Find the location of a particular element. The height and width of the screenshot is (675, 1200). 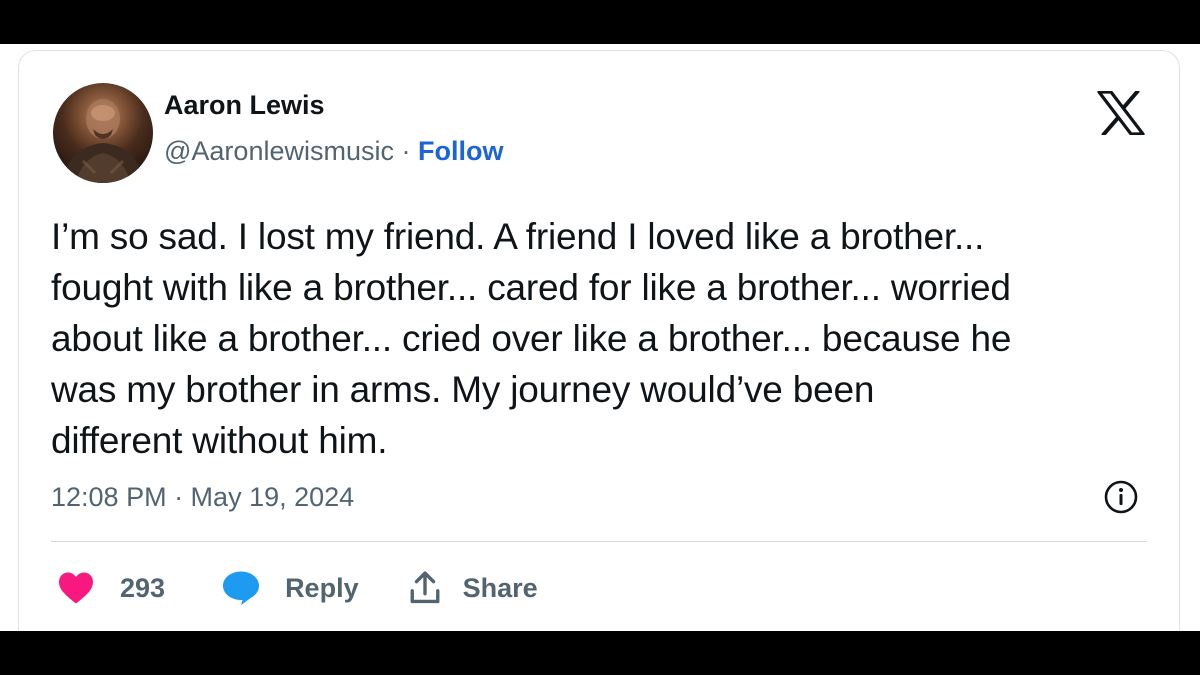

action-bar: 293 Reply Share is located at coordinates (297, 588).